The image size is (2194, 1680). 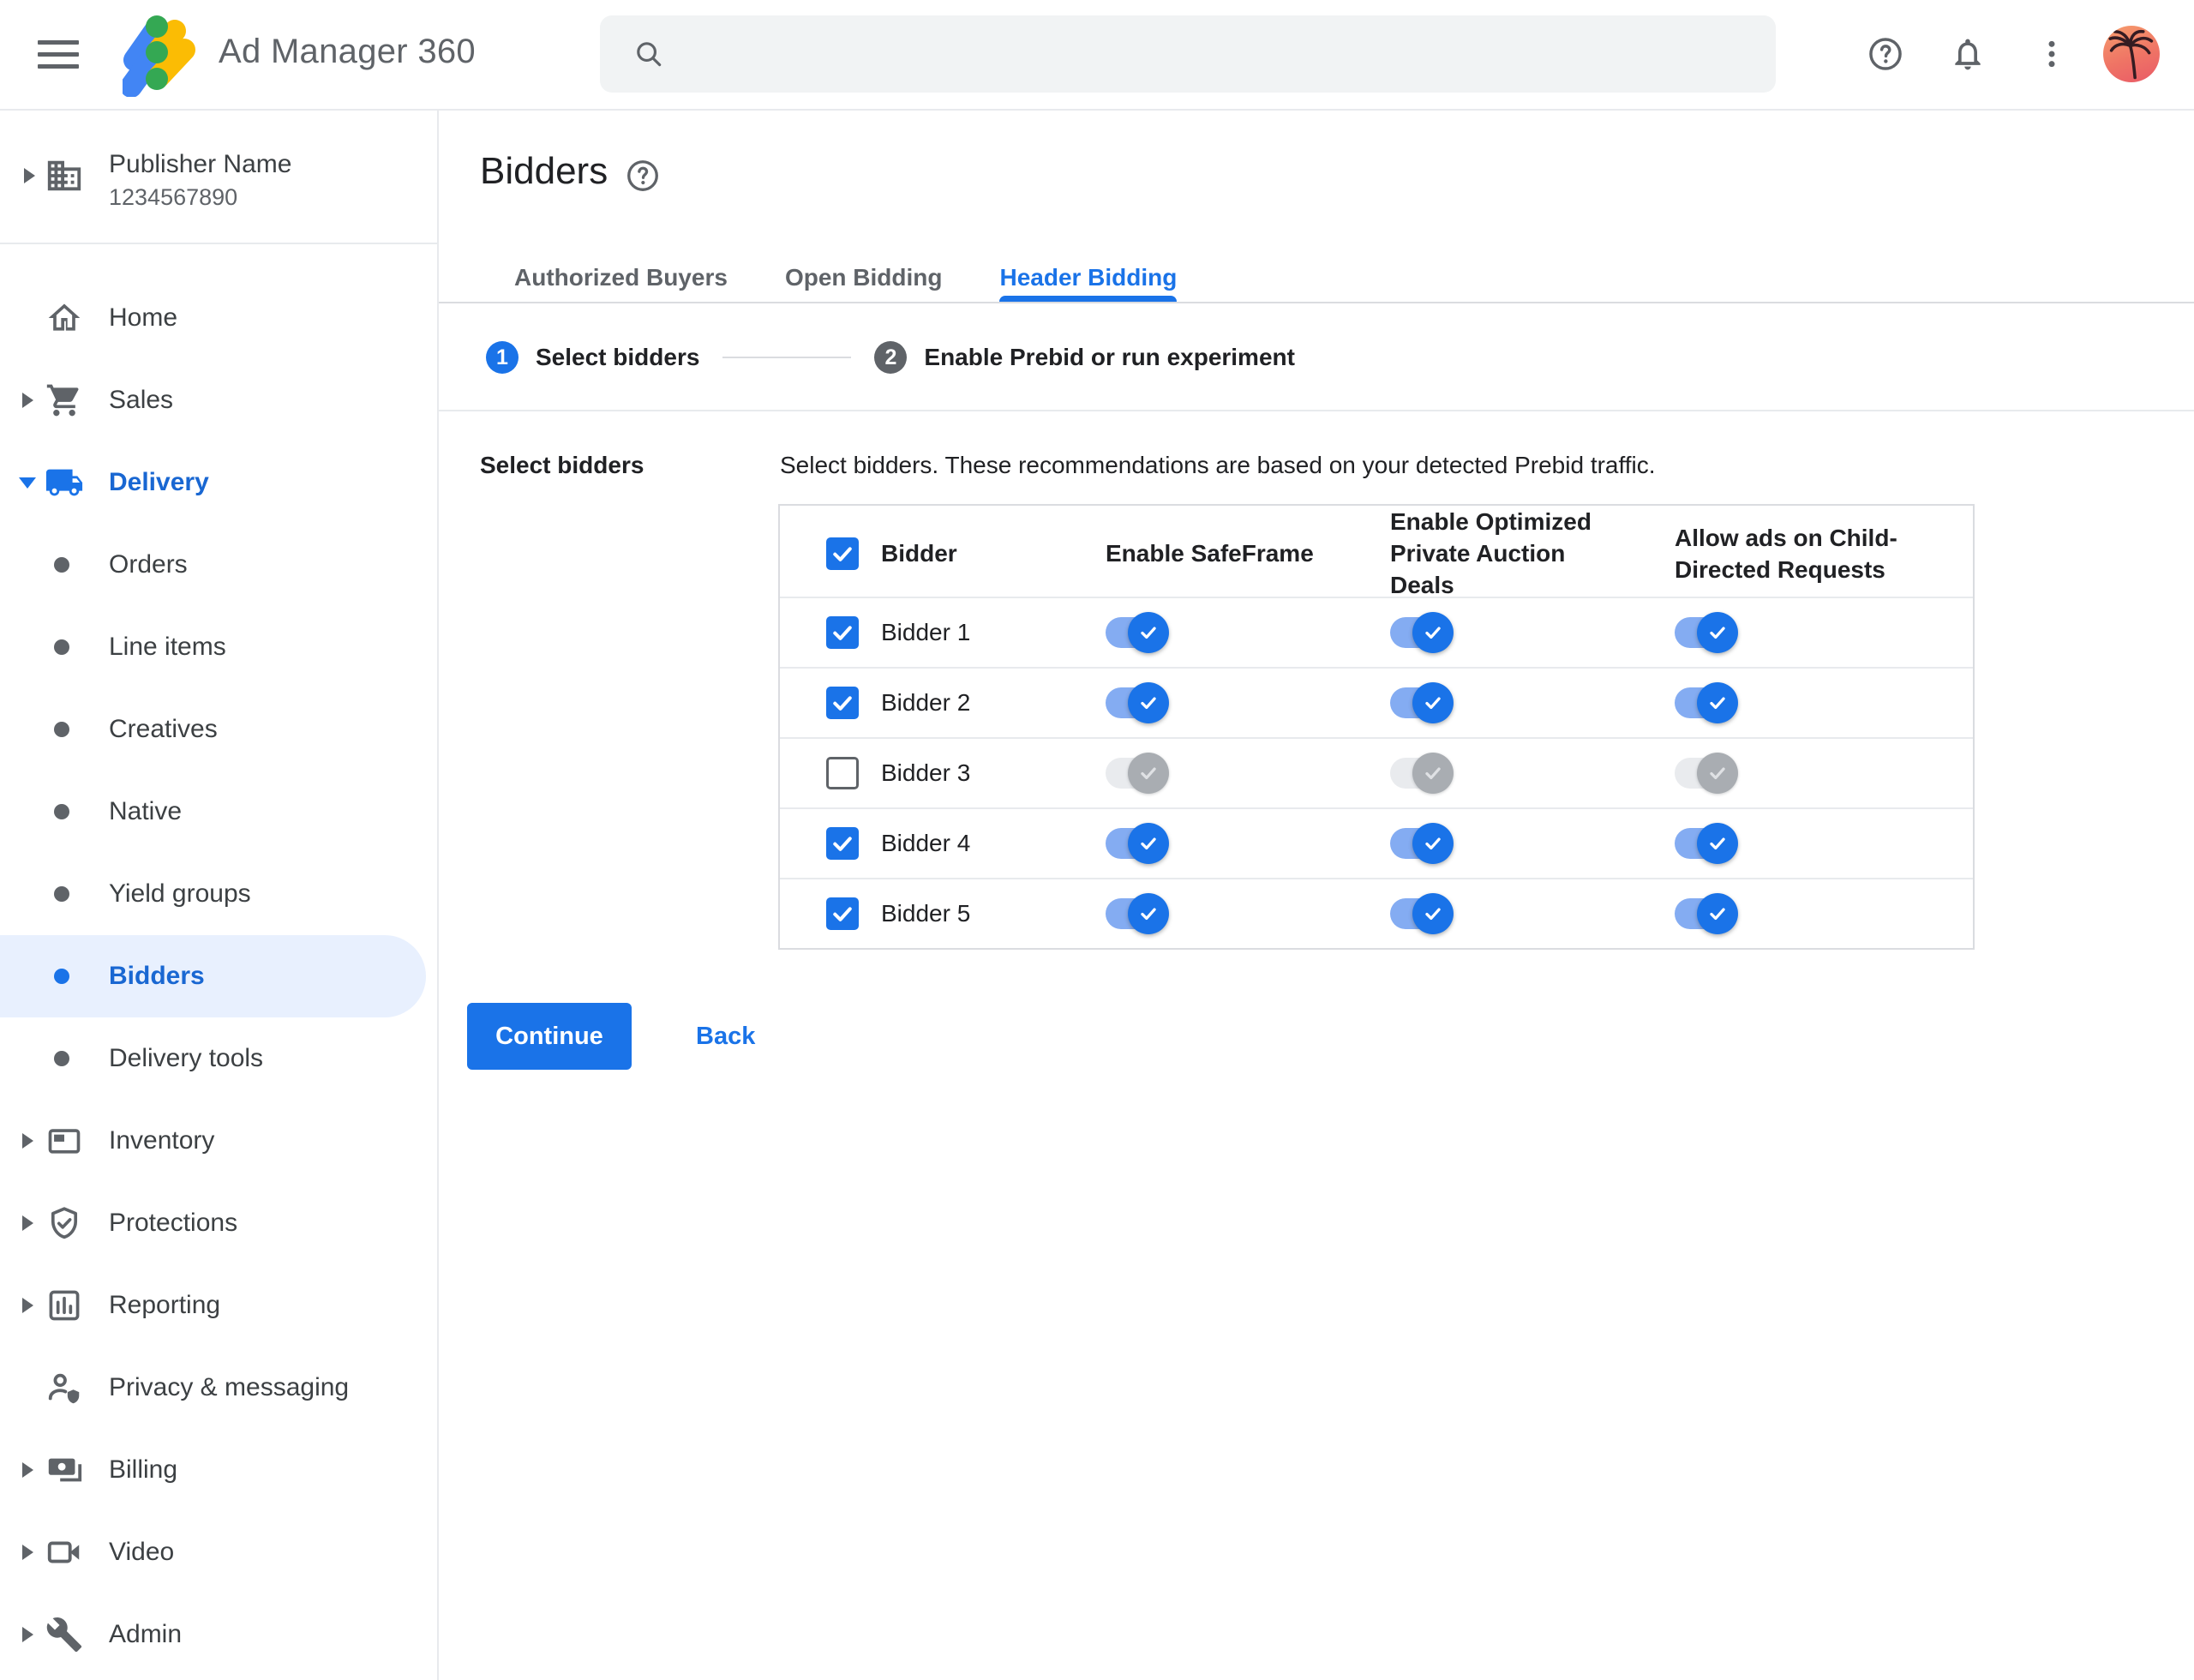 What do you see at coordinates (1491, 553) in the screenshot?
I see `column-header-optimized: Enable Optimized Private Auction Deals` at bounding box center [1491, 553].